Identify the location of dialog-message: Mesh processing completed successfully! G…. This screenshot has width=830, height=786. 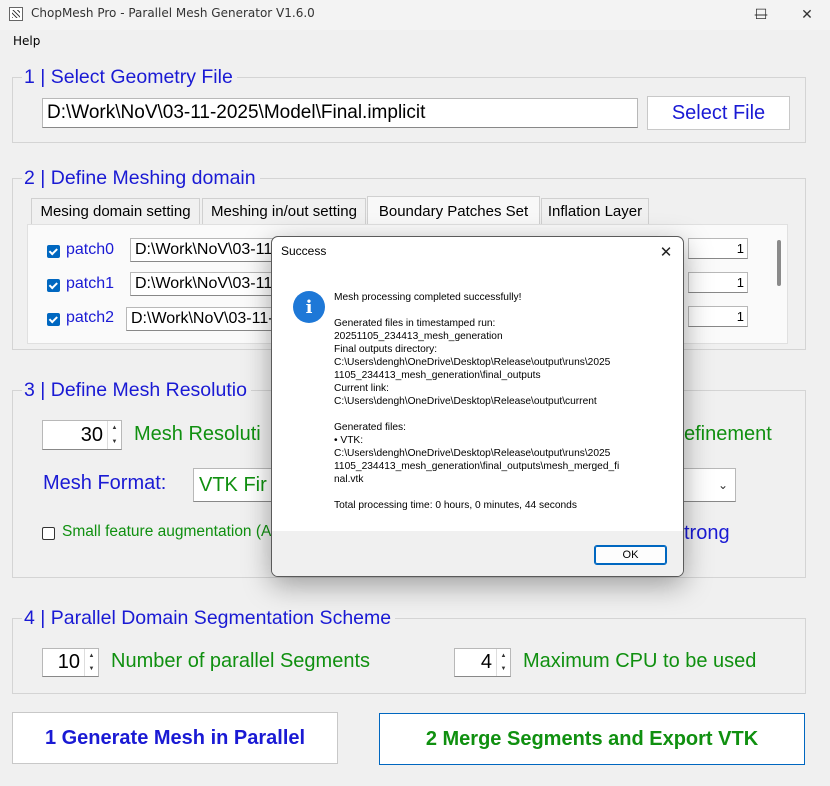
(499, 401).